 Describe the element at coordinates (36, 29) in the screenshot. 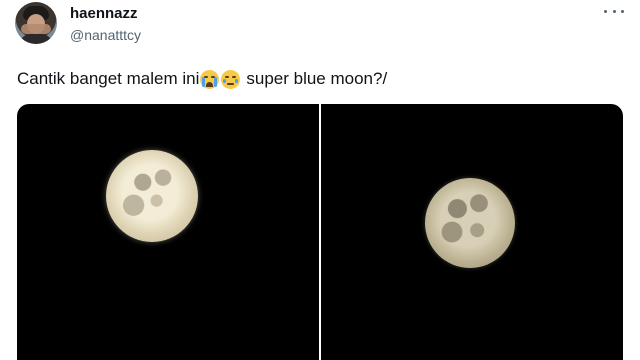

I see `avatar-hands` at that location.